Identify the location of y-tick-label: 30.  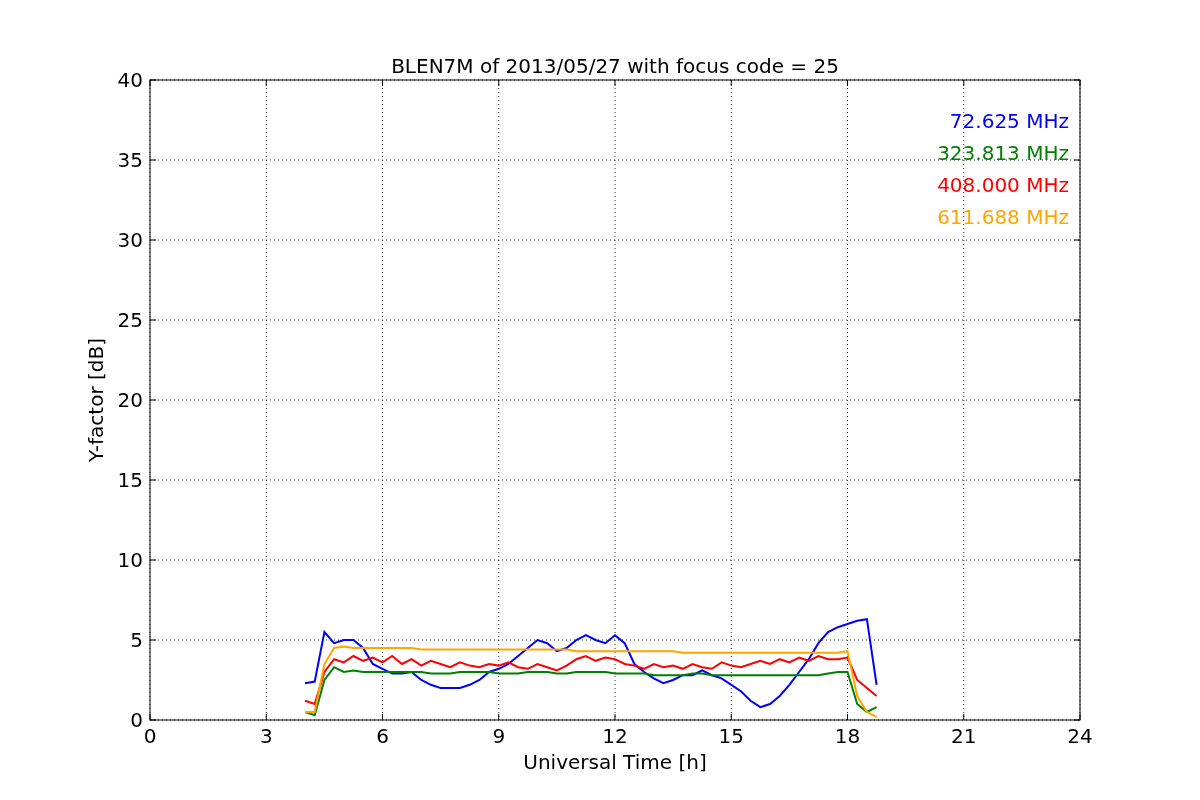
(130, 240).